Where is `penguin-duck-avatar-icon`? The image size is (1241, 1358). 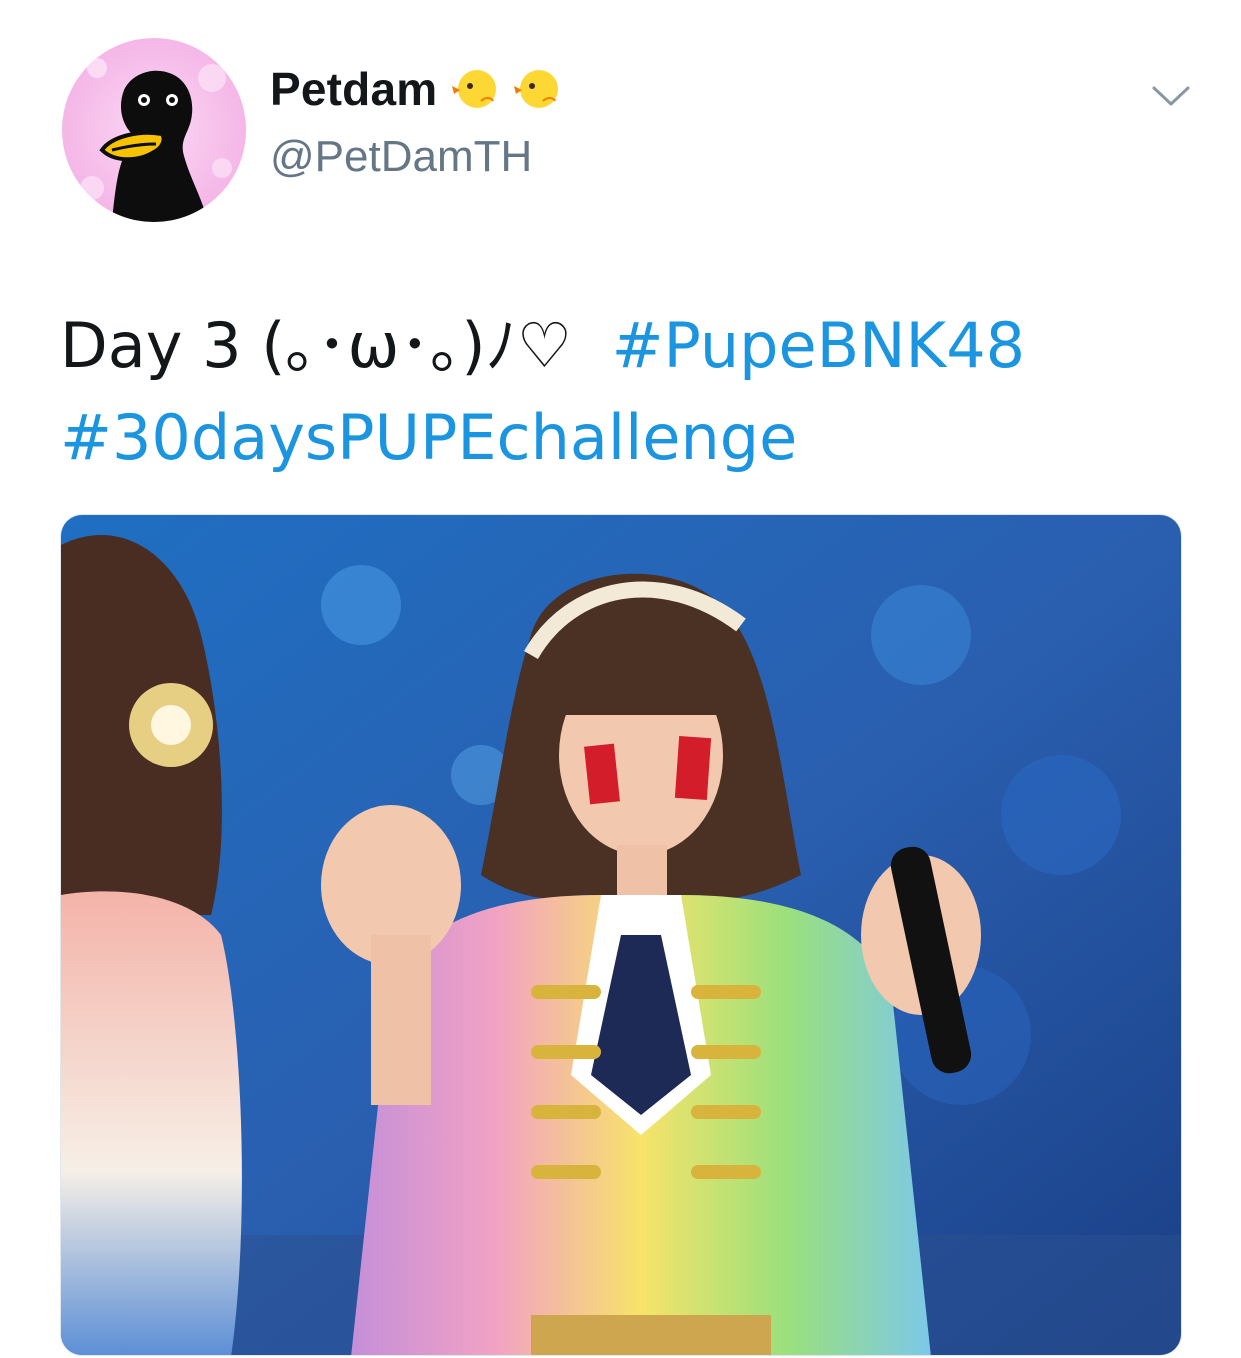
penguin-duck-avatar-icon is located at coordinates (154, 130).